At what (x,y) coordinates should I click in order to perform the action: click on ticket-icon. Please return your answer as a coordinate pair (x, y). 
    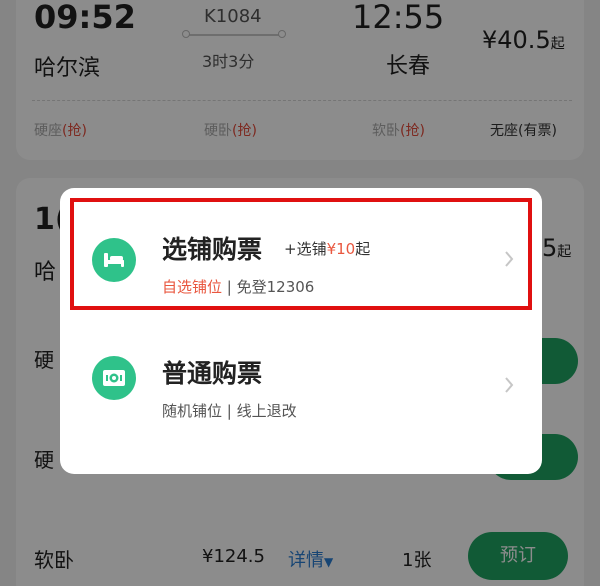
    Looking at the image, I should click on (114, 378).